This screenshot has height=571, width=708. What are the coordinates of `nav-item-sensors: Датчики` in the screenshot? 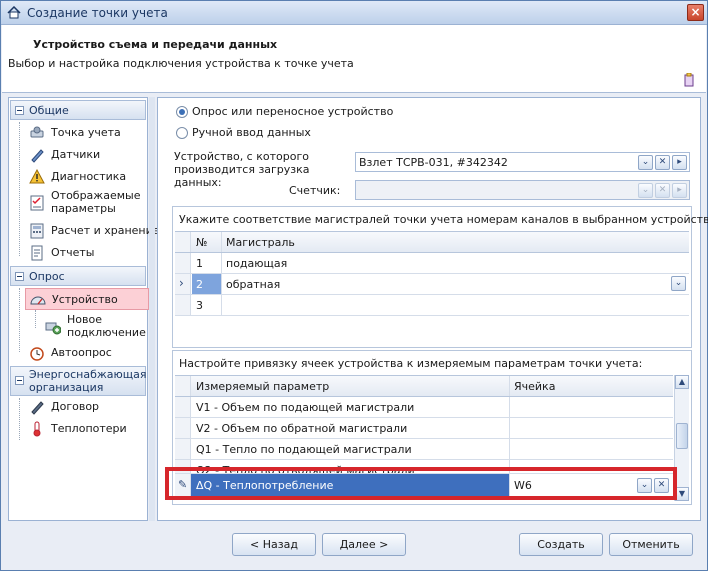 It's located at (87, 155).